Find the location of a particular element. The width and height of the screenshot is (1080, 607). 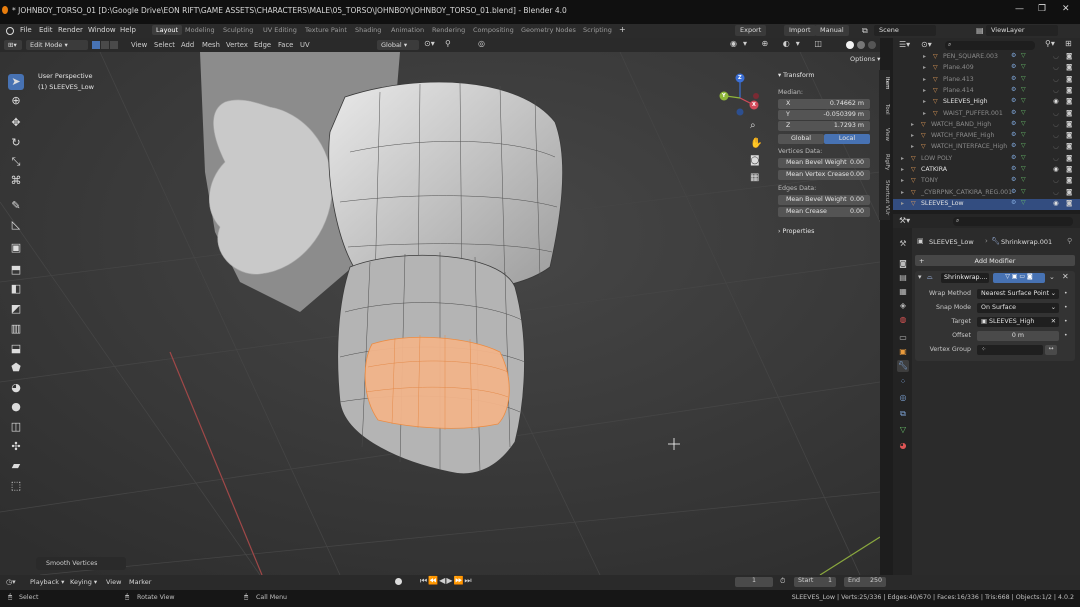

shading-solid-icon is located at coordinates (850, 45).